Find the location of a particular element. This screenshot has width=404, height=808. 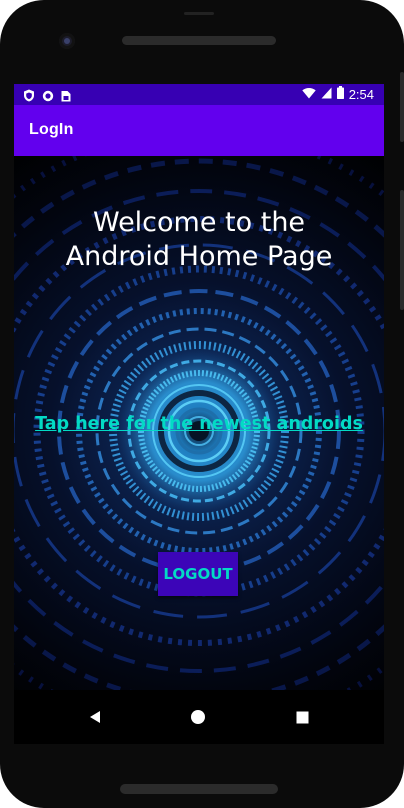

bottom-speaker is located at coordinates (199, 789).